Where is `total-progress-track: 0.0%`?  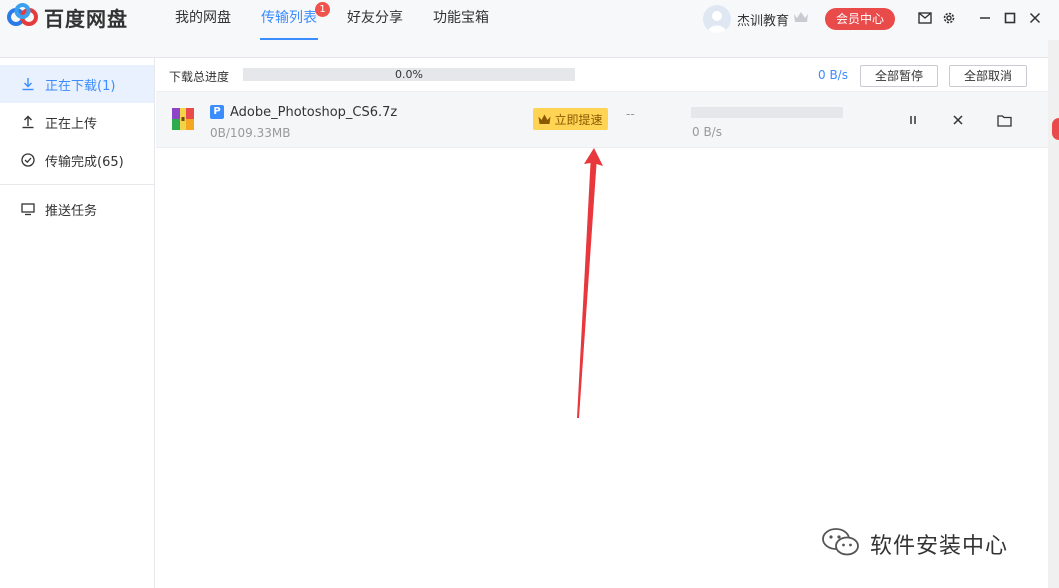
total-progress-track: 0.0% is located at coordinates (409, 74).